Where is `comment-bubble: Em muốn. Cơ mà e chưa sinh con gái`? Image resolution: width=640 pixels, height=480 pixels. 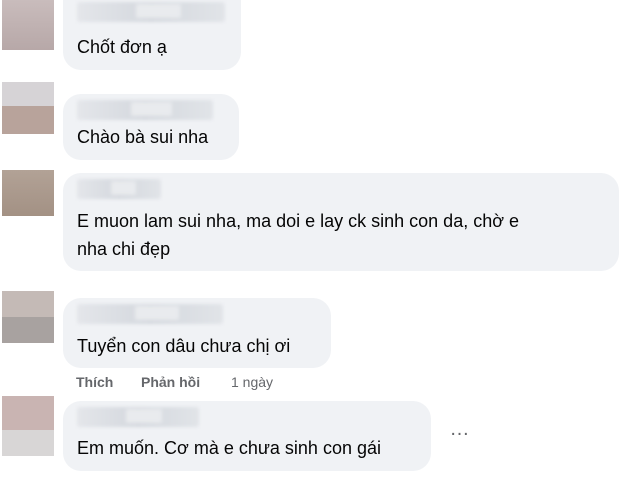
comment-bubble: Em muốn. Cơ mà e chưa sinh con gái is located at coordinates (247, 436).